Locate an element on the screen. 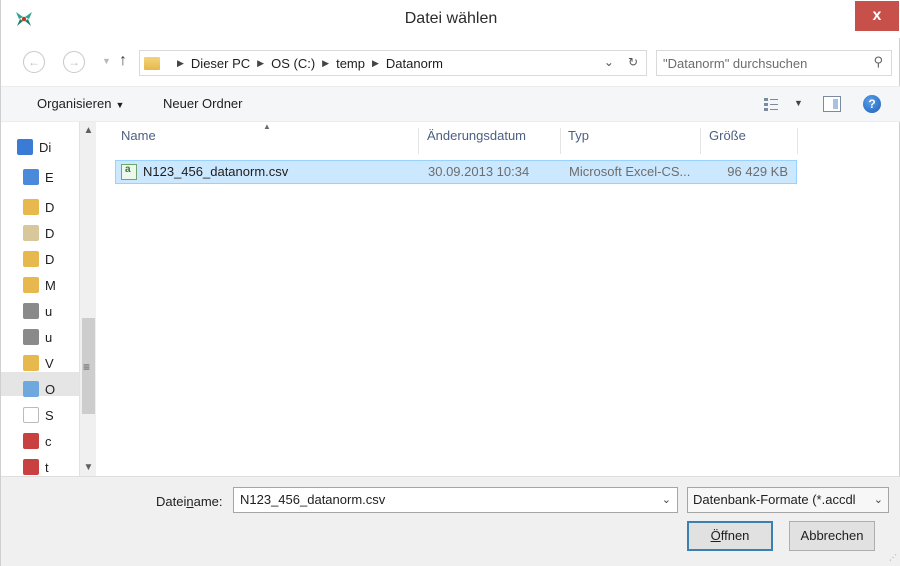 The height and width of the screenshot is (566, 900). file-name: N123_456_datanorm.csv is located at coordinates (216, 171).